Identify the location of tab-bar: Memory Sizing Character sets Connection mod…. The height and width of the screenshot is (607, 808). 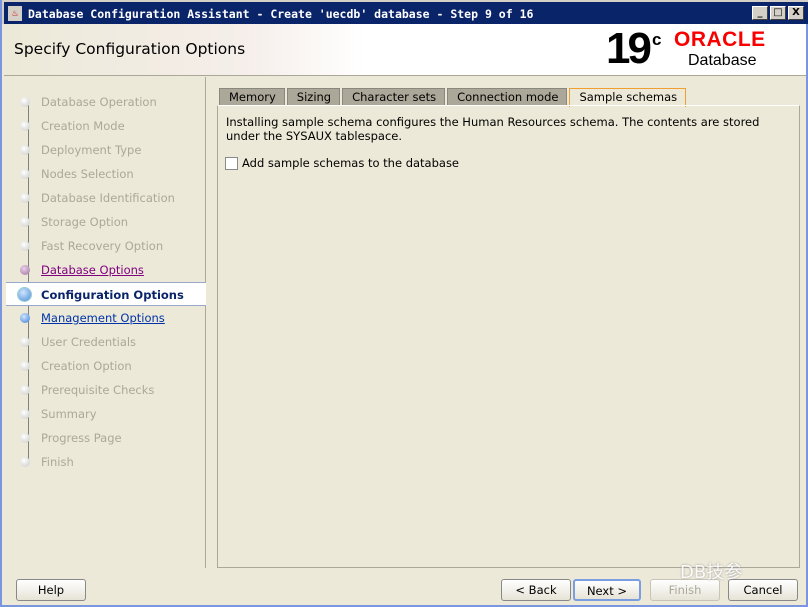
(453, 97).